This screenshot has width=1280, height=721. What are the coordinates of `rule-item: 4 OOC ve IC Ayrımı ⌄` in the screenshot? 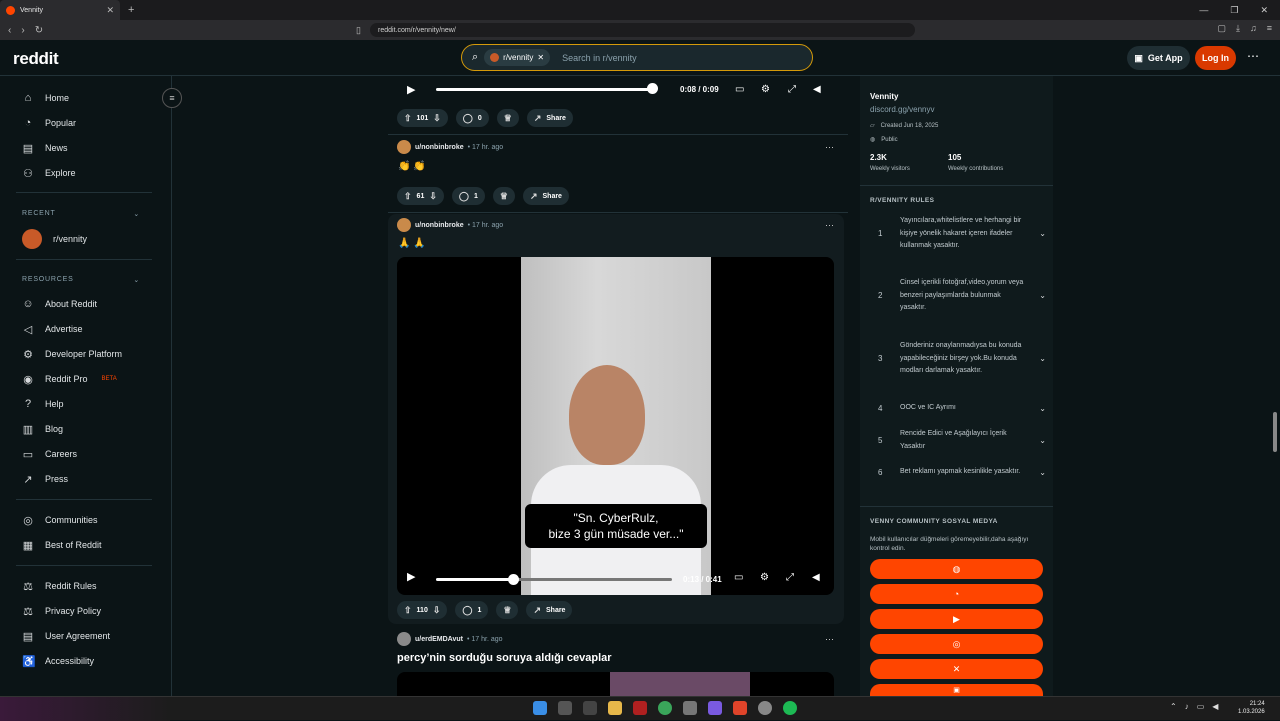 It's located at (962, 408).